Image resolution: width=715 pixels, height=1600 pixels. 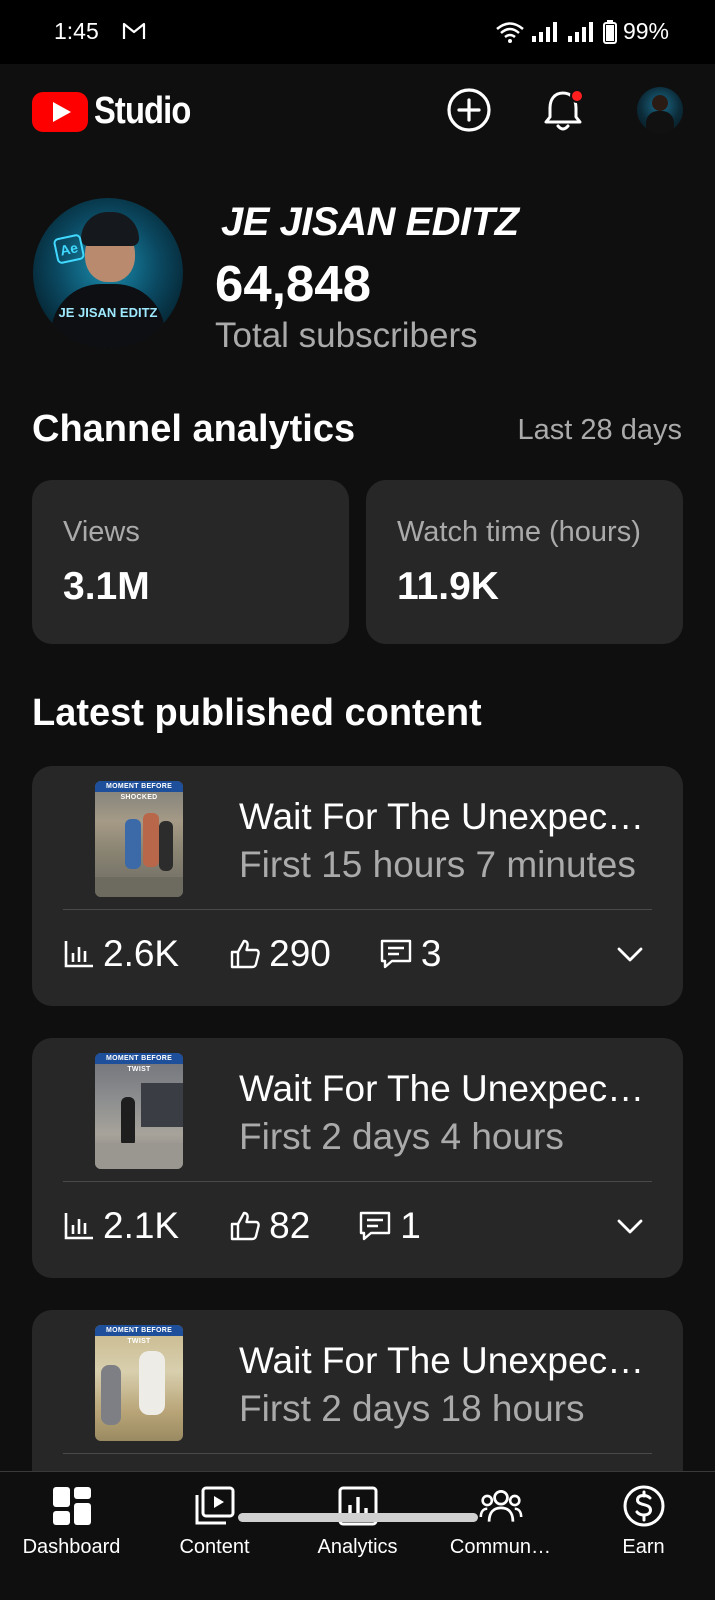 I want to click on analytics-range: Last 28 days, so click(x=599, y=430).